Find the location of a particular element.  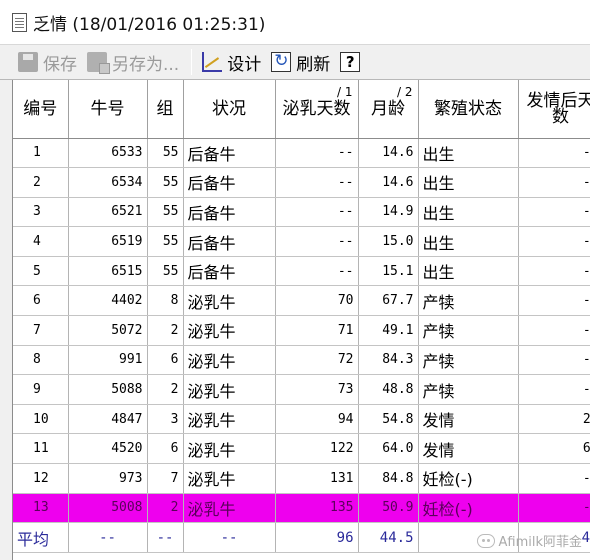

cell-age-months: 15.0 is located at coordinates (388, 241).